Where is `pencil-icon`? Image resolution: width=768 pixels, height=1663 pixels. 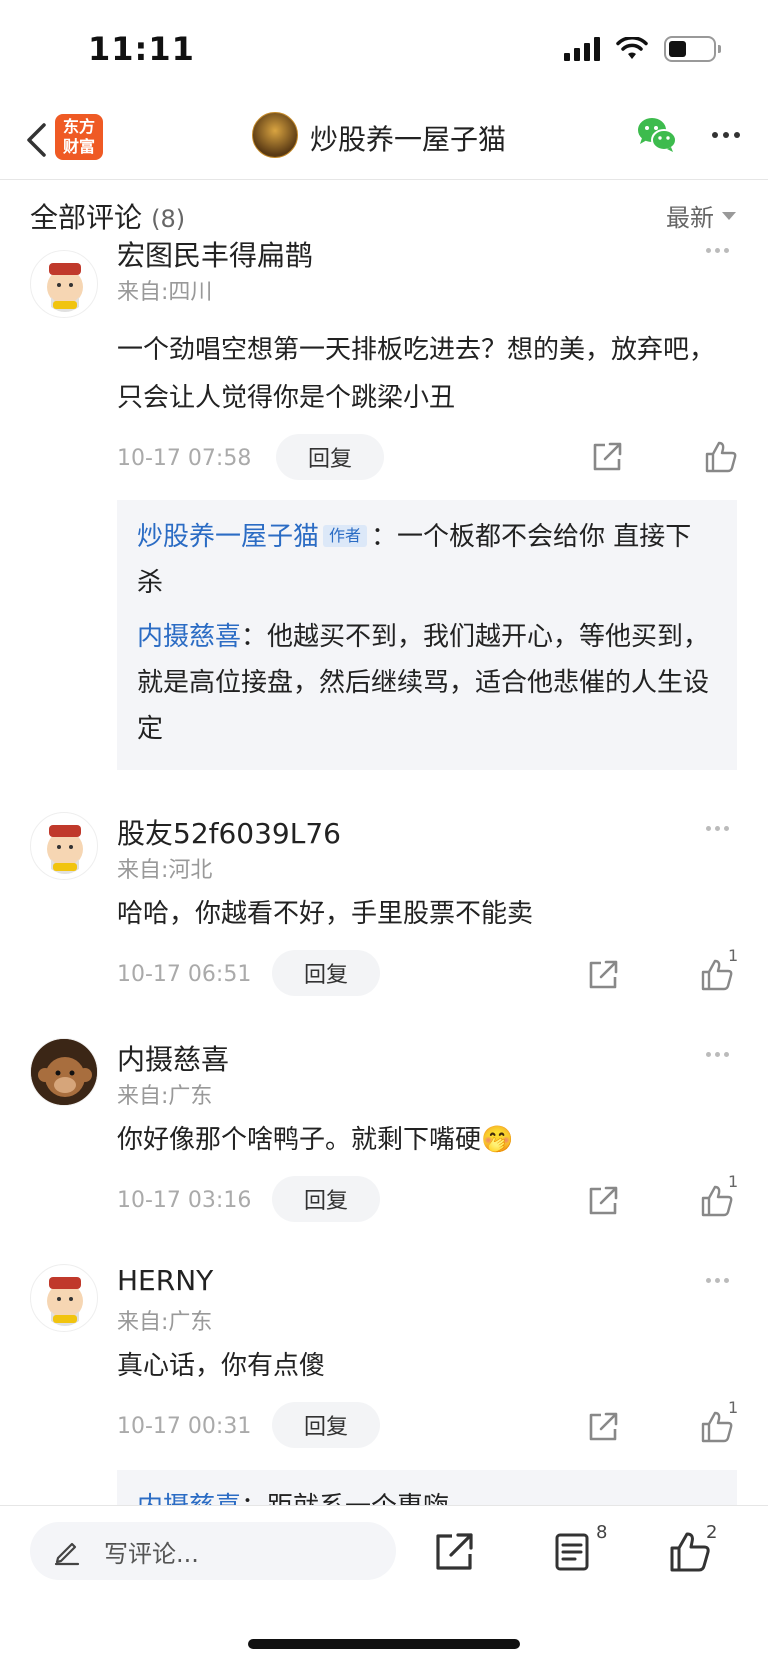 pencil-icon is located at coordinates (67, 1554).